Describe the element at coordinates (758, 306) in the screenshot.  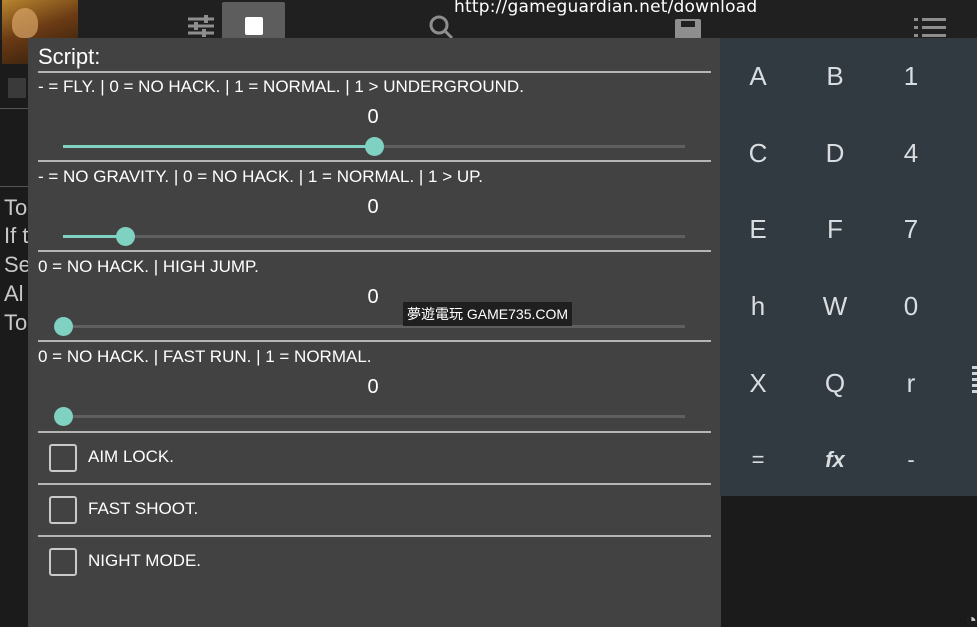
I see `key-h: h` at that location.